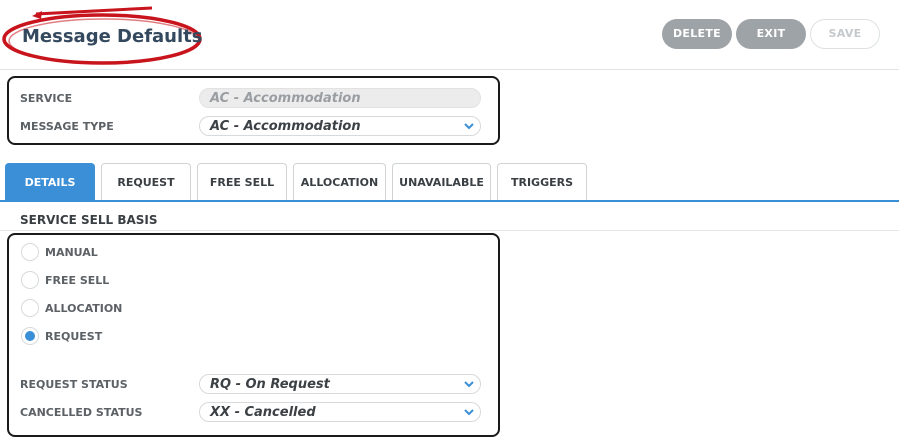  I want to click on title-annotation: Message Defaults, so click(104, 36).